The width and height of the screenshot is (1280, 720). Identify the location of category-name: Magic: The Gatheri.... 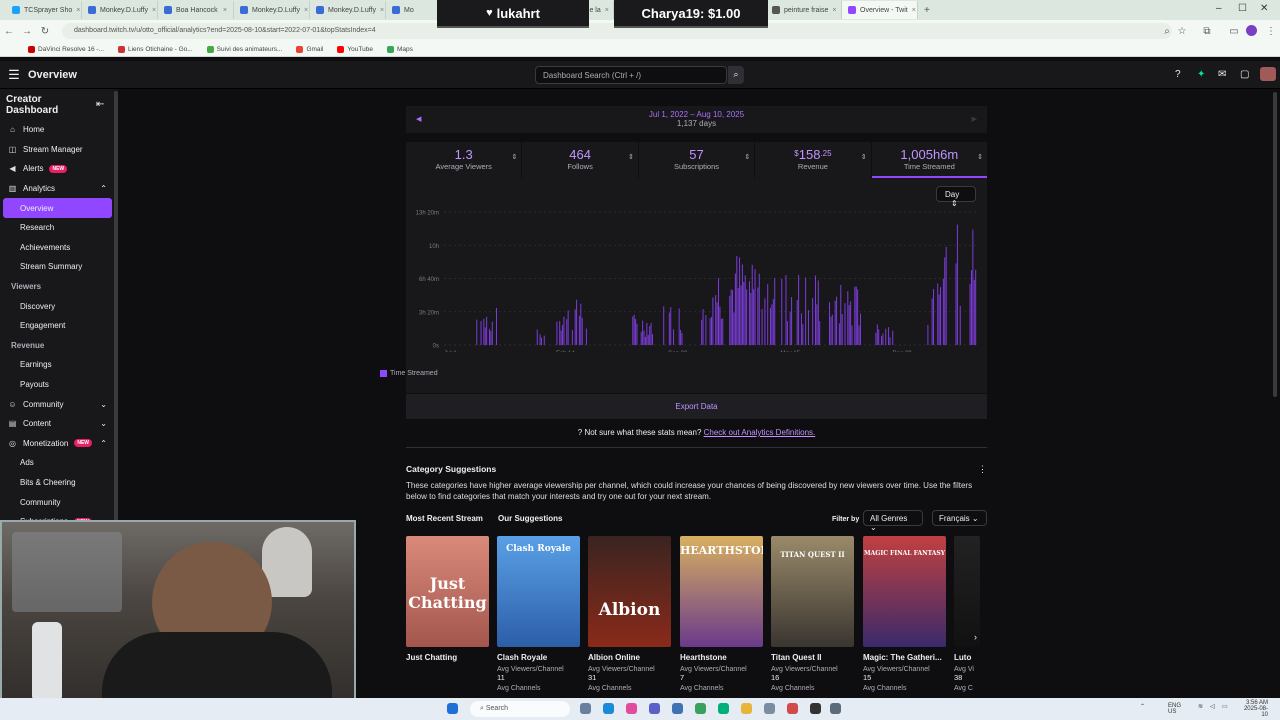
(904, 657).